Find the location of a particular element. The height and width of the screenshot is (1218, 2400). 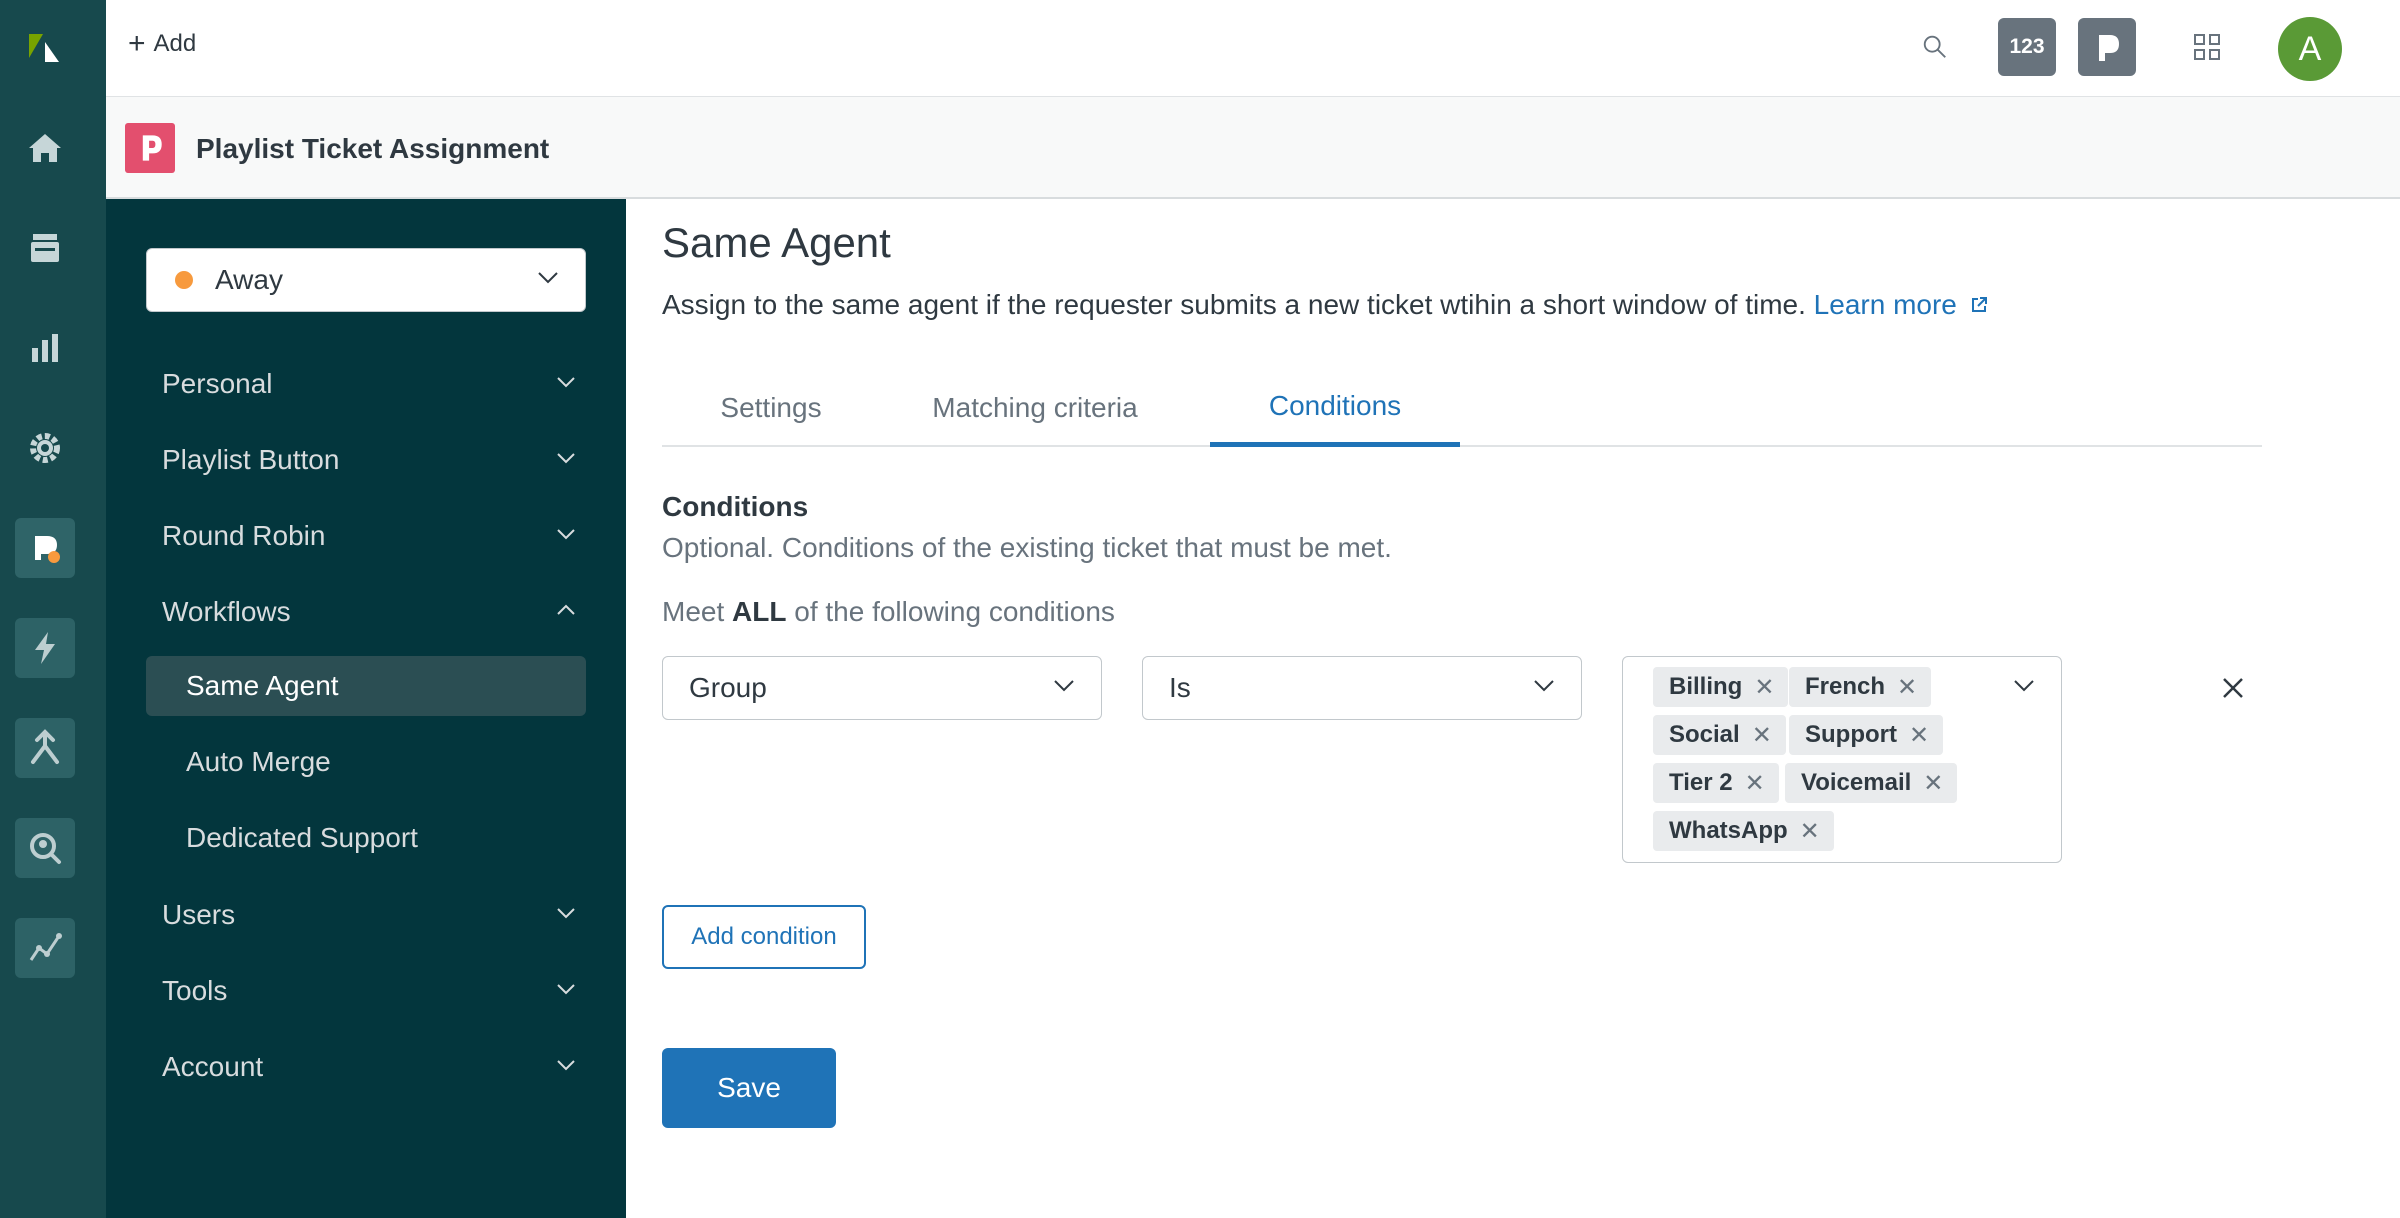

nav-users: Users is located at coordinates (377, 915).